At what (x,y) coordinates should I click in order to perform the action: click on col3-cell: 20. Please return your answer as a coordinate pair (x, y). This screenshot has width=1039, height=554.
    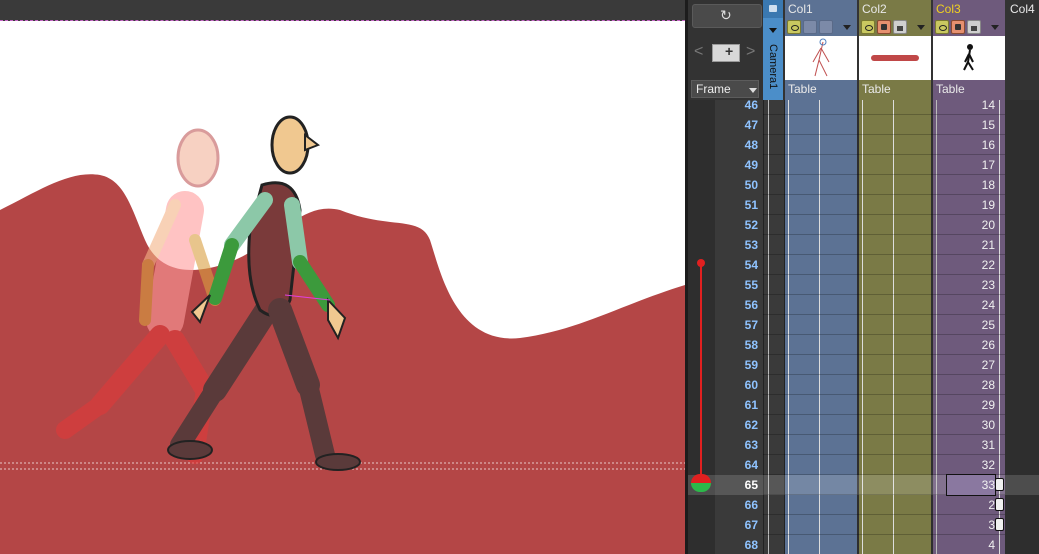
    Looking at the image, I should click on (971, 225).